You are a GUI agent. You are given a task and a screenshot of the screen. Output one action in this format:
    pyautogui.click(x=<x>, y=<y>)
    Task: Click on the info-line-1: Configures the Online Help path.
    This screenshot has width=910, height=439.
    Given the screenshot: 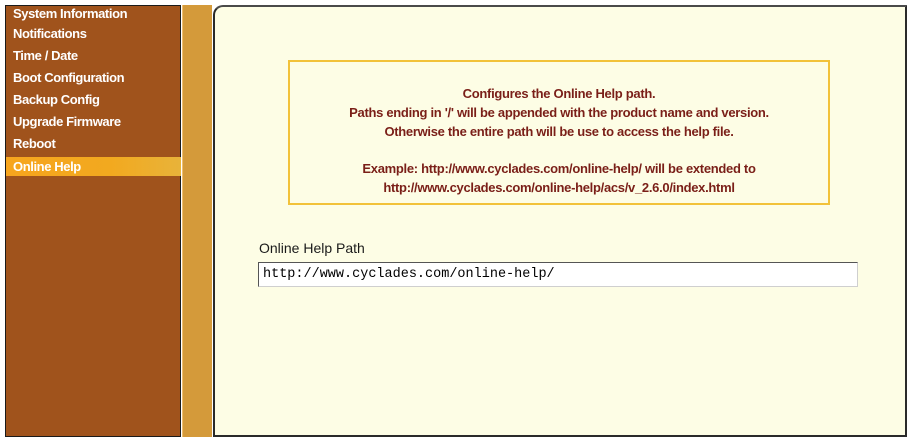 What is the action you would take?
    pyautogui.click(x=559, y=93)
    